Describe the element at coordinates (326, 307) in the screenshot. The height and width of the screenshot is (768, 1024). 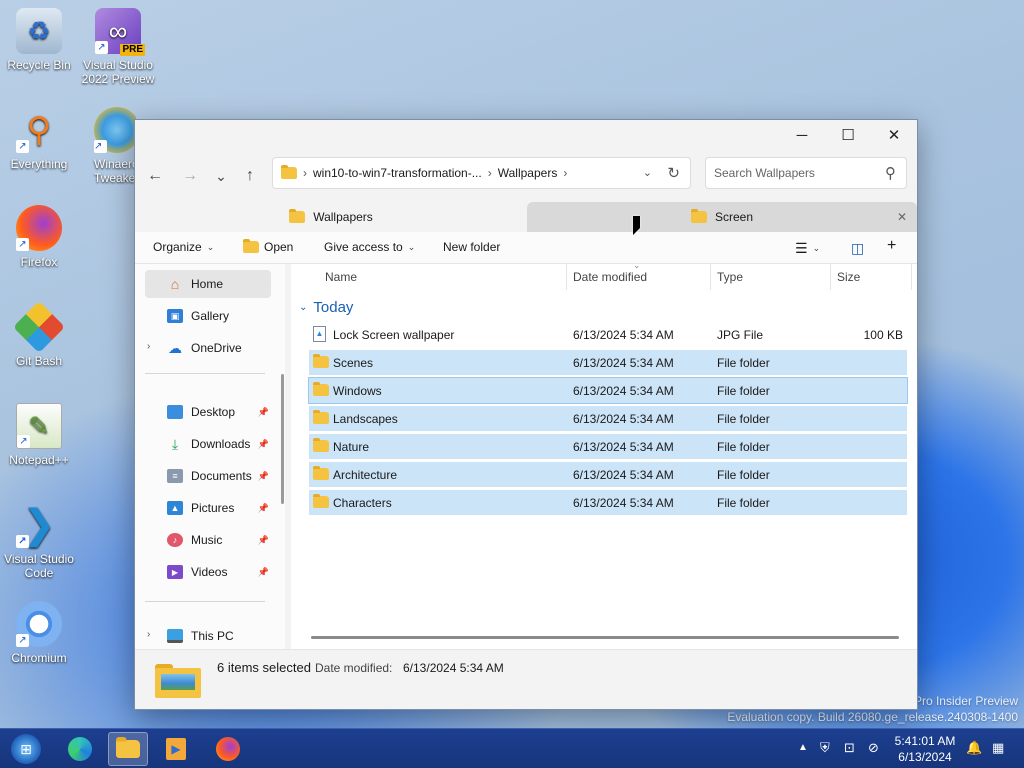
I see `group-header-today: ⌄ Today` at that location.